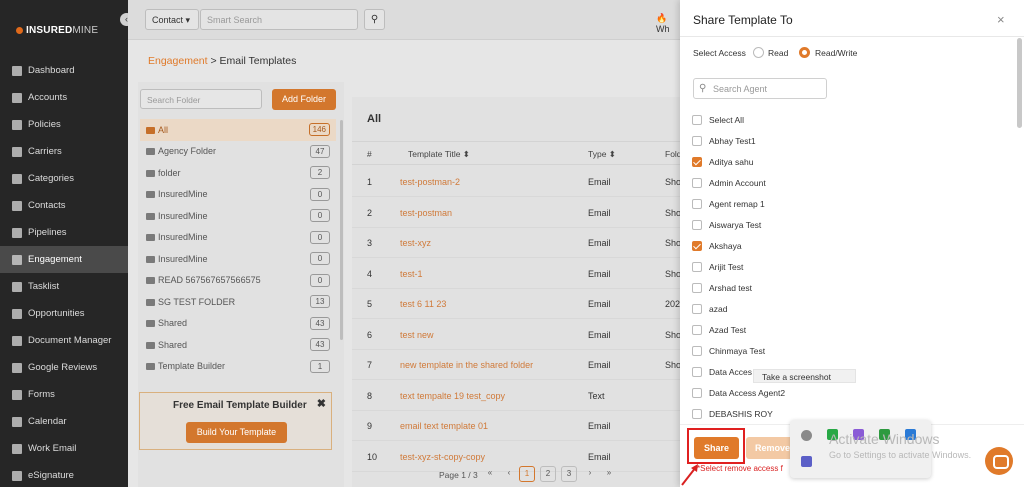 This screenshot has height=487, width=1024. I want to click on table-row: 8 text tempalte 19 test_copy Text, so click(516, 396).